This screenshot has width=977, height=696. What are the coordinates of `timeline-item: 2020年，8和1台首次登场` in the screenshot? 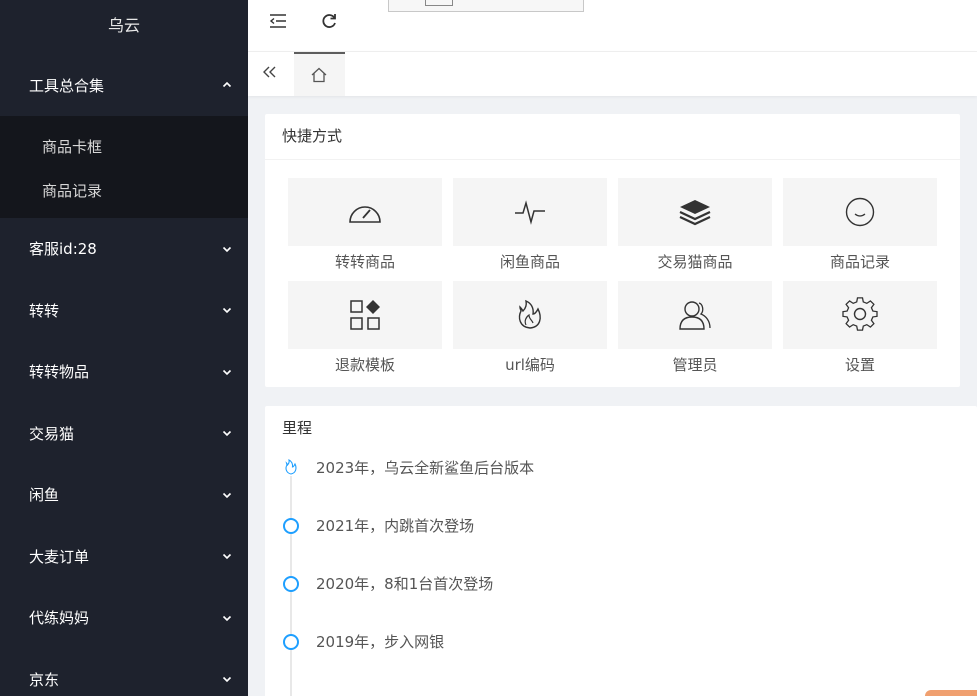 It's located at (614, 601).